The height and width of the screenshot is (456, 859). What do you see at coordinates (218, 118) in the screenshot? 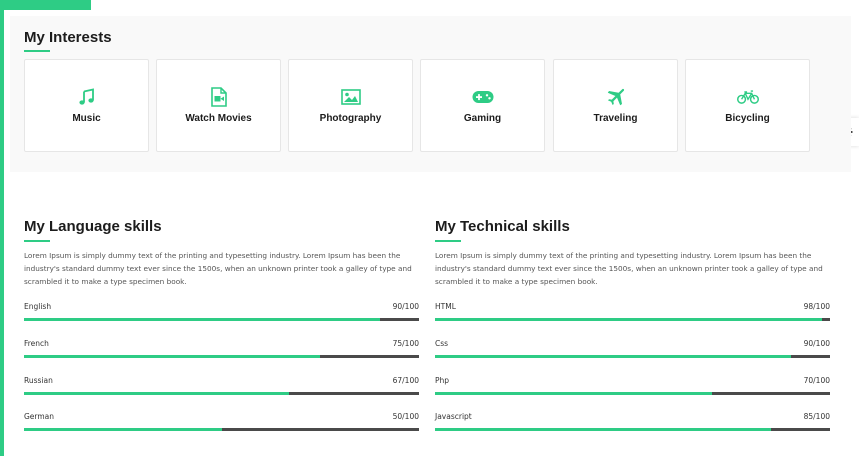
I see `interest-label: Watch Movies` at bounding box center [218, 118].